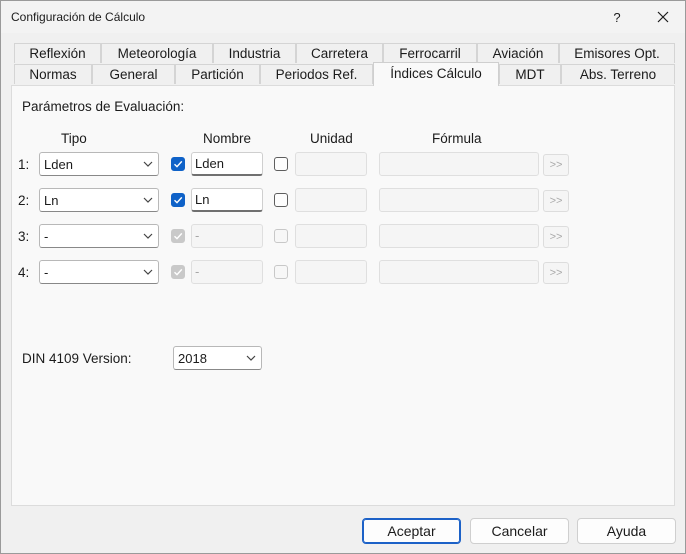  I want to click on column-header-tipo: Tipo, so click(74, 138).